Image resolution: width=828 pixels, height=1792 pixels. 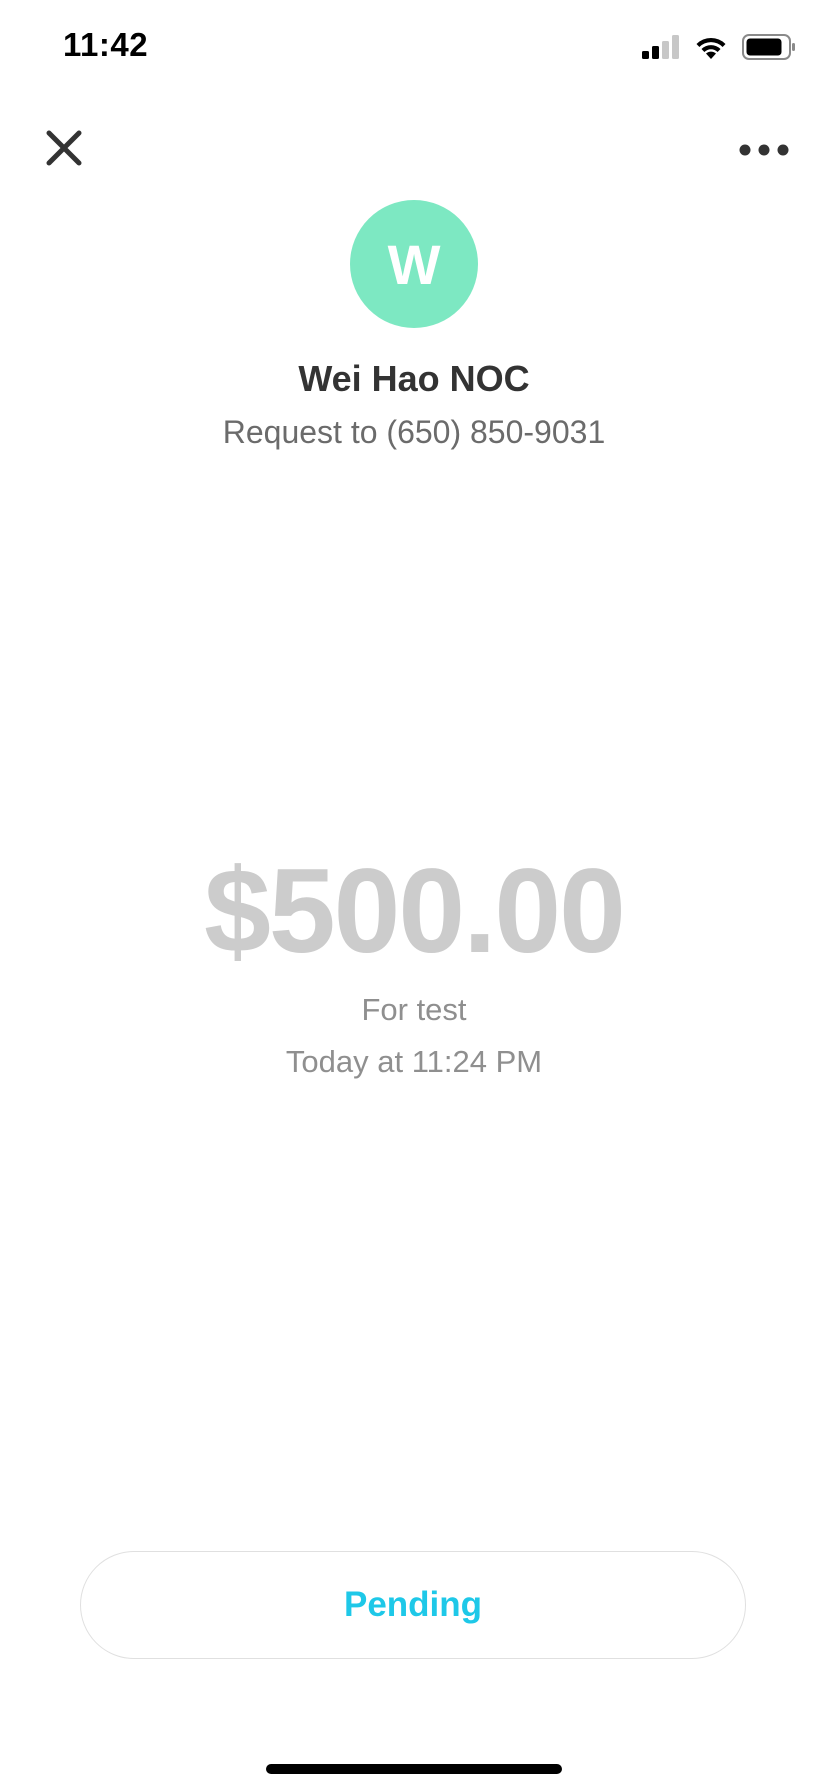 I want to click on more-options-icon, so click(x=764, y=152).